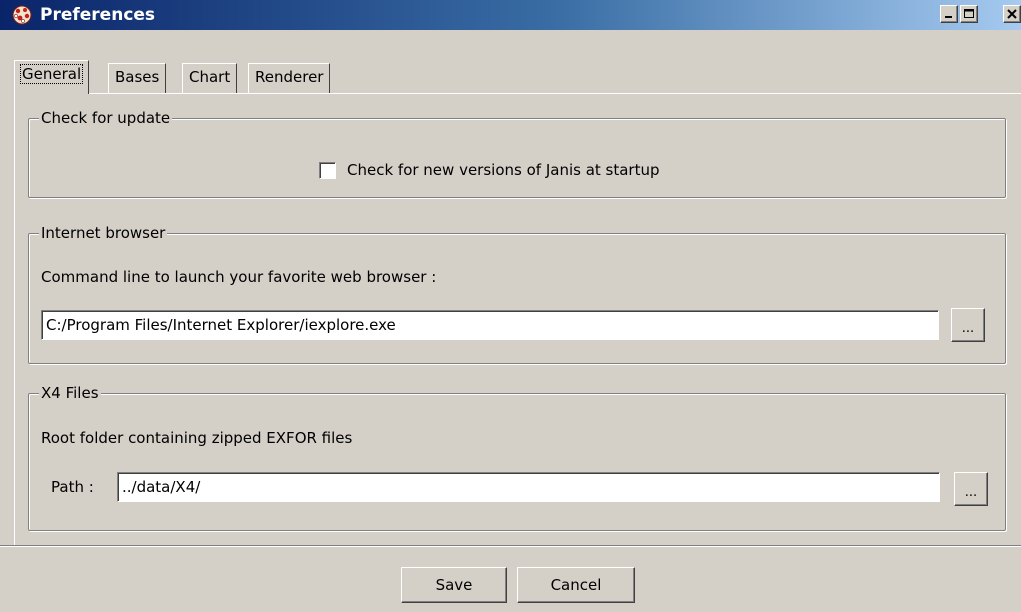 The width and height of the screenshot is (1021, 612). I want to click on tab-renderer-label: Renderer, so click(289, 77).